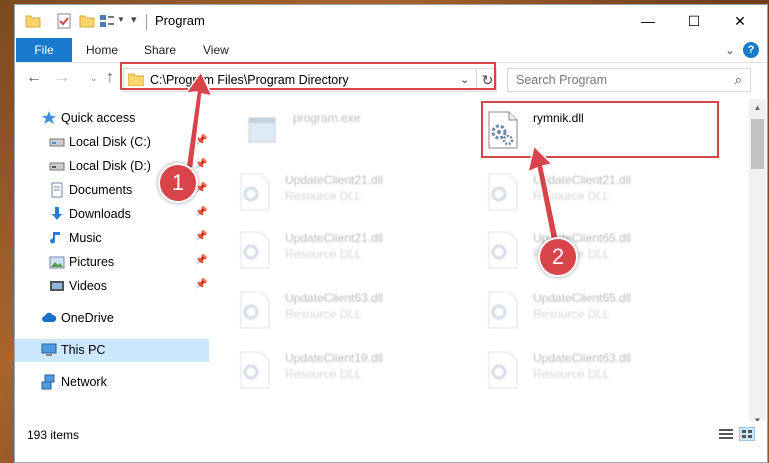 The image size is (769, 463). What do you see at coordinates (84, 382) in the screenshot?
I see `sidebar-item-label: Network` at bounding box center [84, 382].